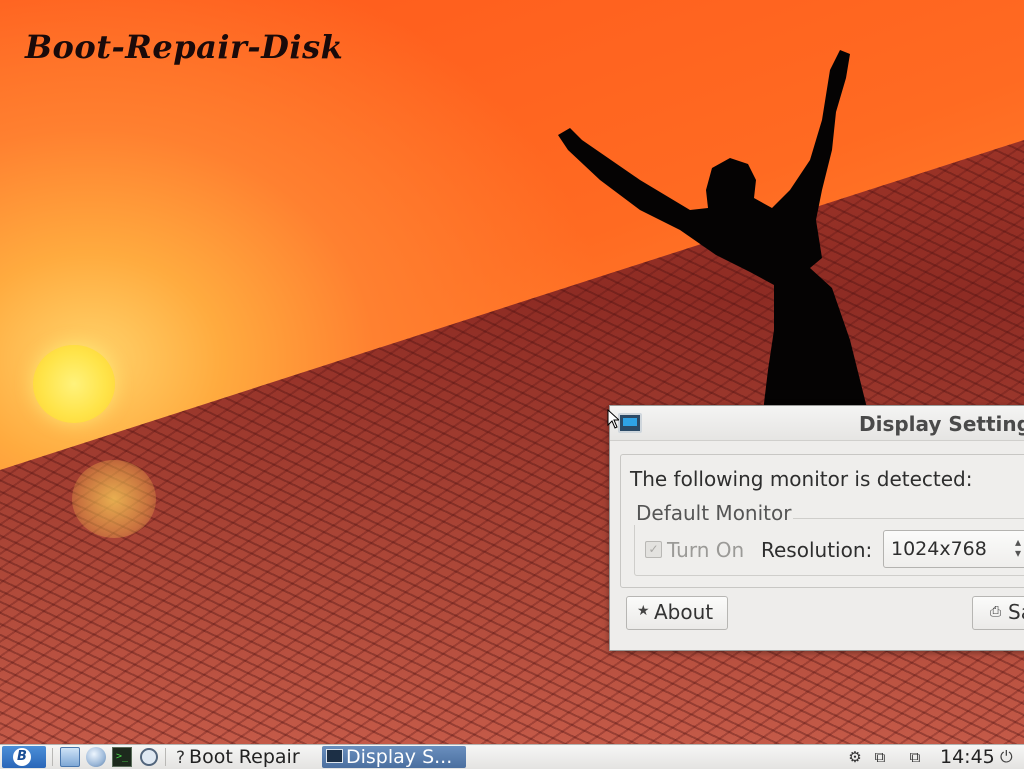 The height and width of the screenshot is (769, 1024). I want to click on boot-repair-disk-logo-icon: B, so click(22, 757).